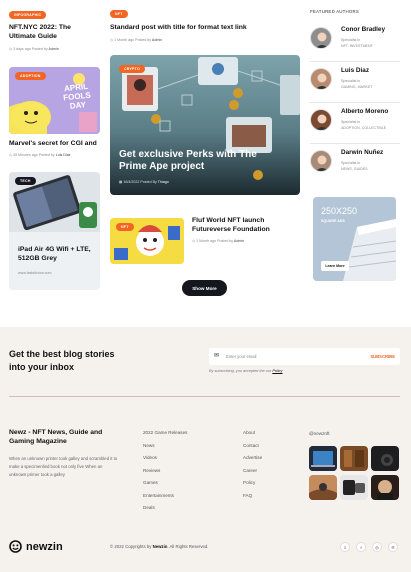  I want to click on footer-logo: newzin, so click(36, 546).